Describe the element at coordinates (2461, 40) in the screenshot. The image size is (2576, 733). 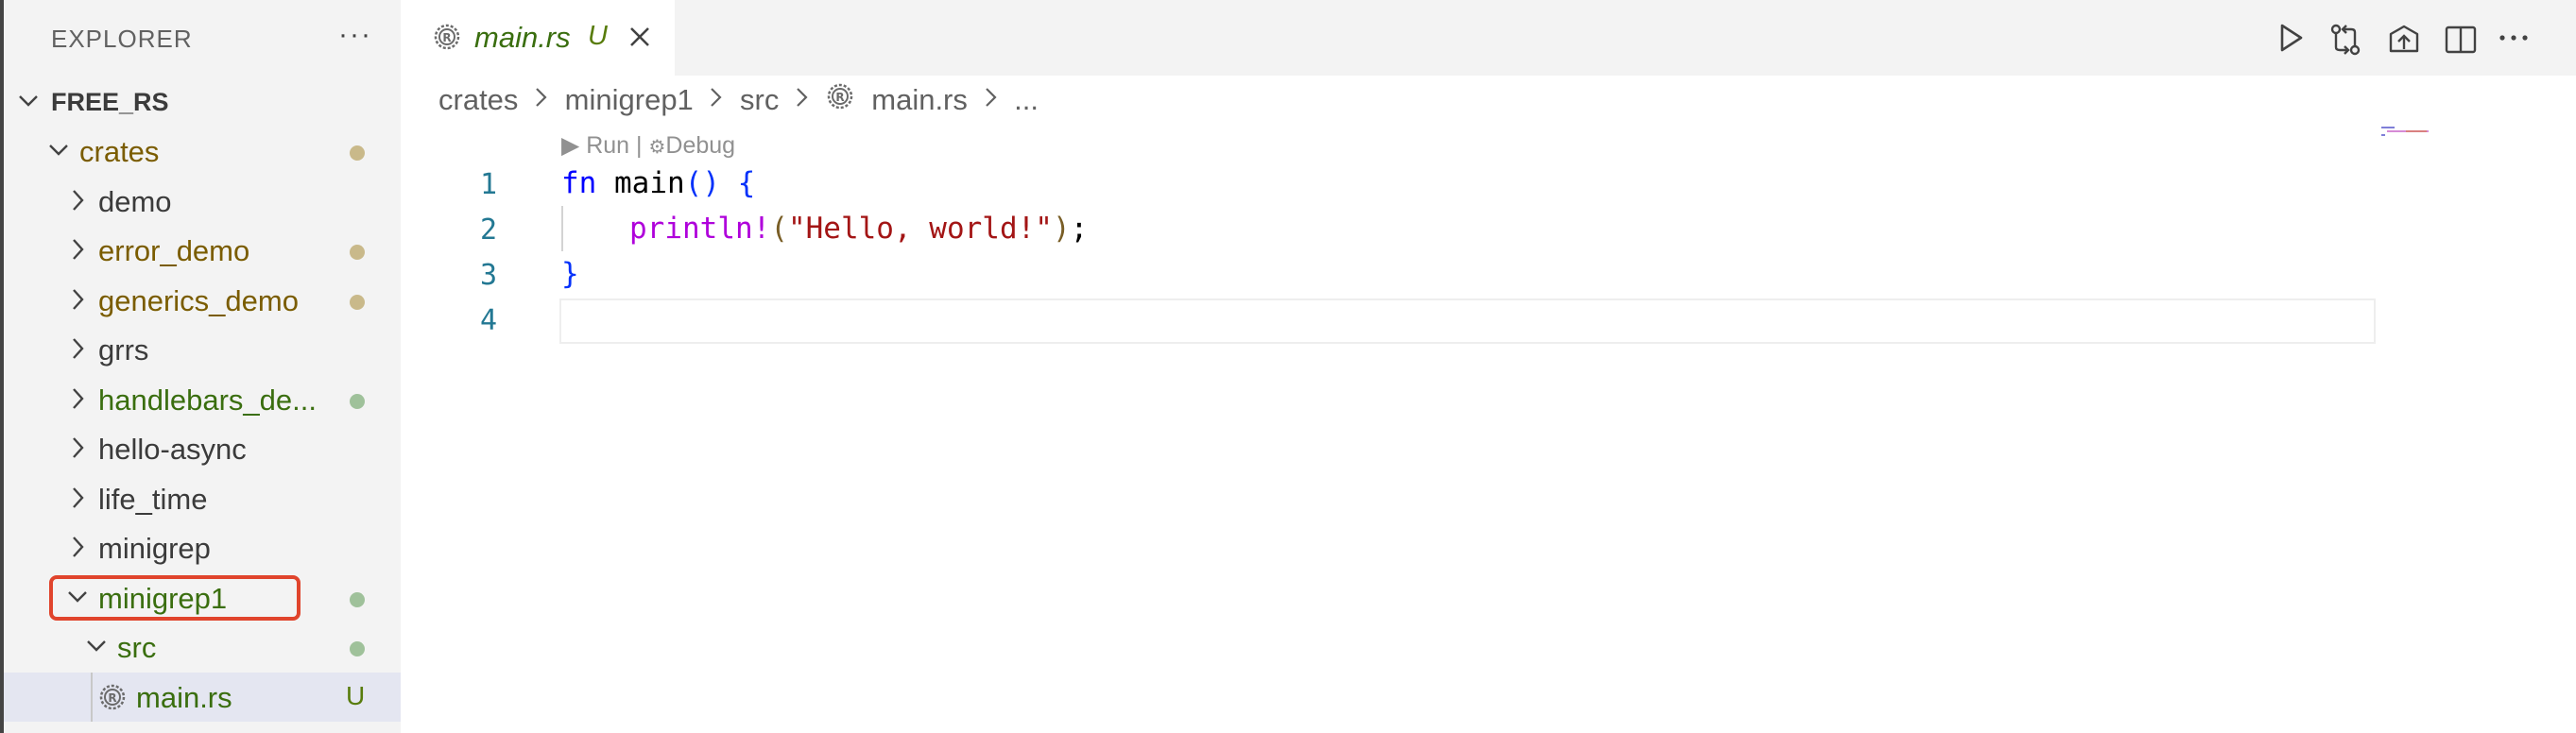
I see `split-editor-icon` at that location.